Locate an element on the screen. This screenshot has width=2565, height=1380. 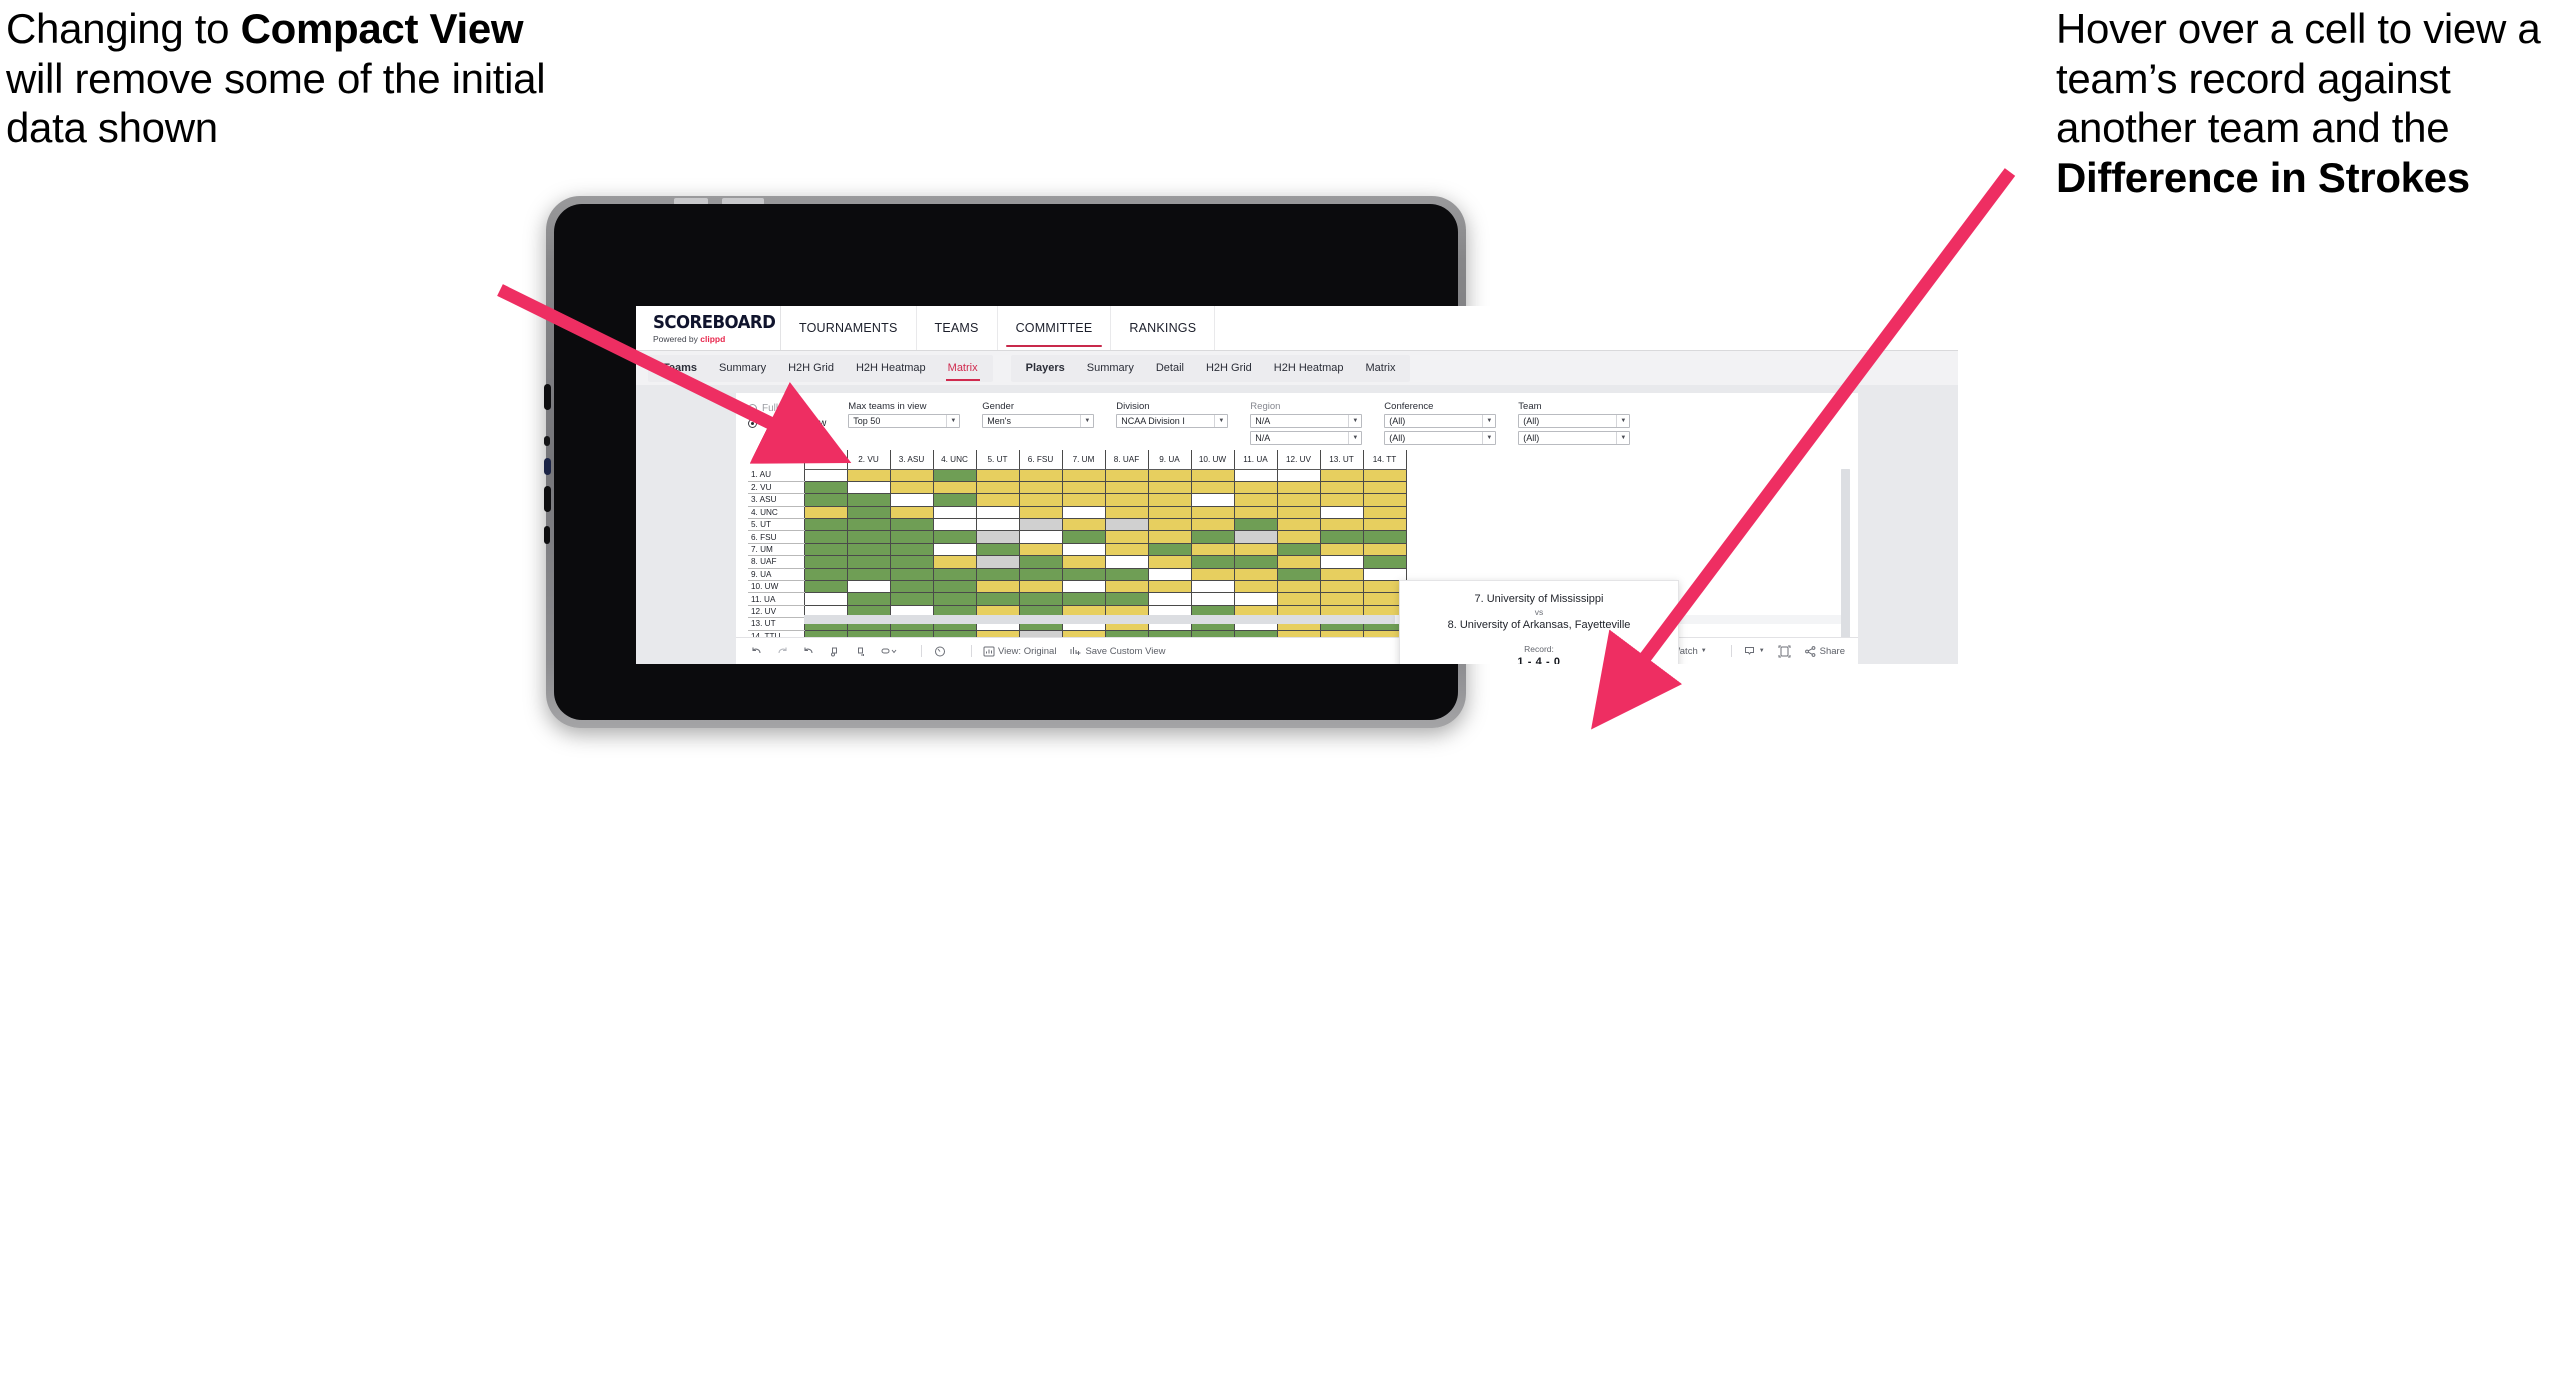
matrix-vertical-scroll-thumb is located at coordinates (1845, 566).